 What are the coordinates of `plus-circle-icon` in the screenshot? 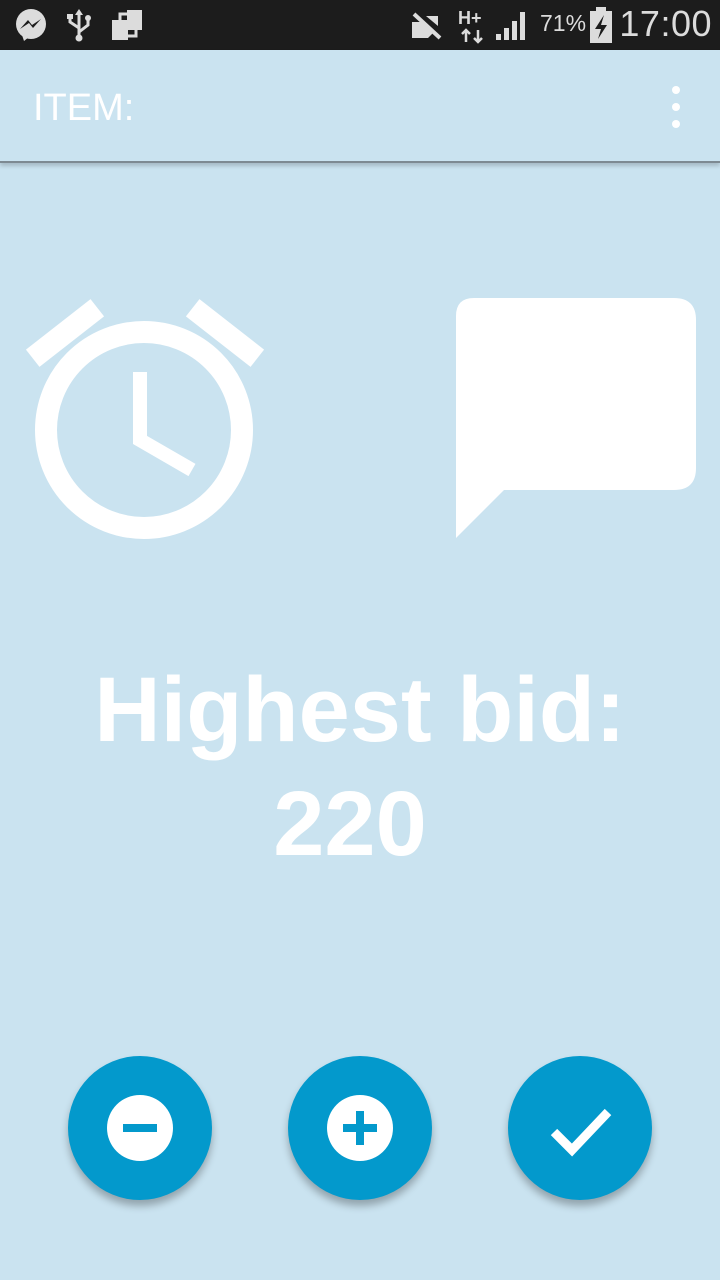 It's located at (360, 1128).